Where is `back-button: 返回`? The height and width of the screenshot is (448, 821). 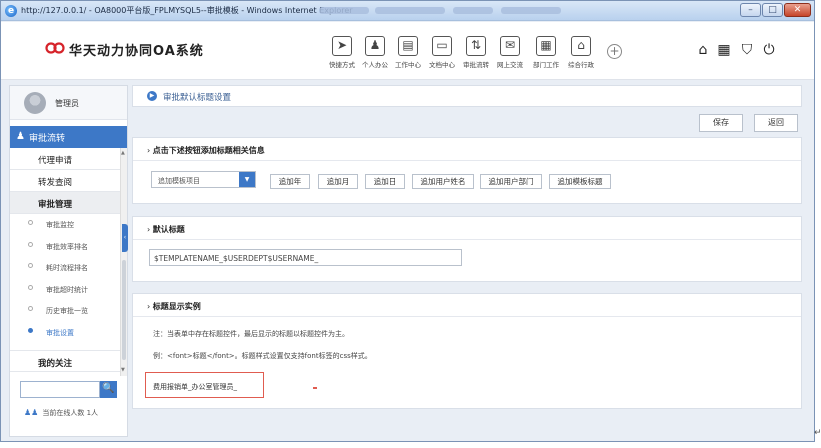 back-button: 返回 is located at coordinates (776, 123).